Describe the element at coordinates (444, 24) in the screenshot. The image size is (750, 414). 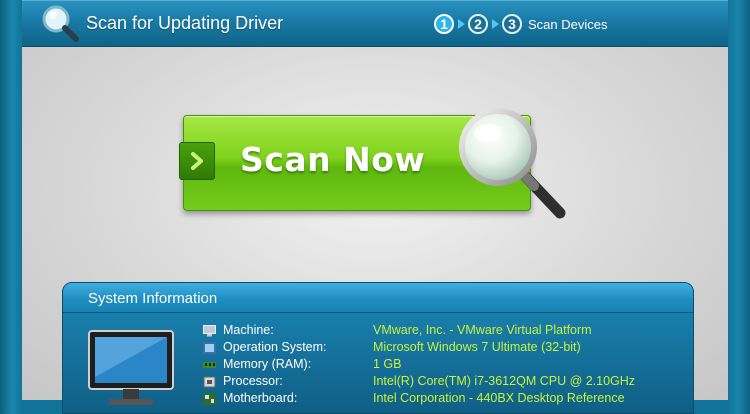
I see `step-1-badge: 1` at that location.